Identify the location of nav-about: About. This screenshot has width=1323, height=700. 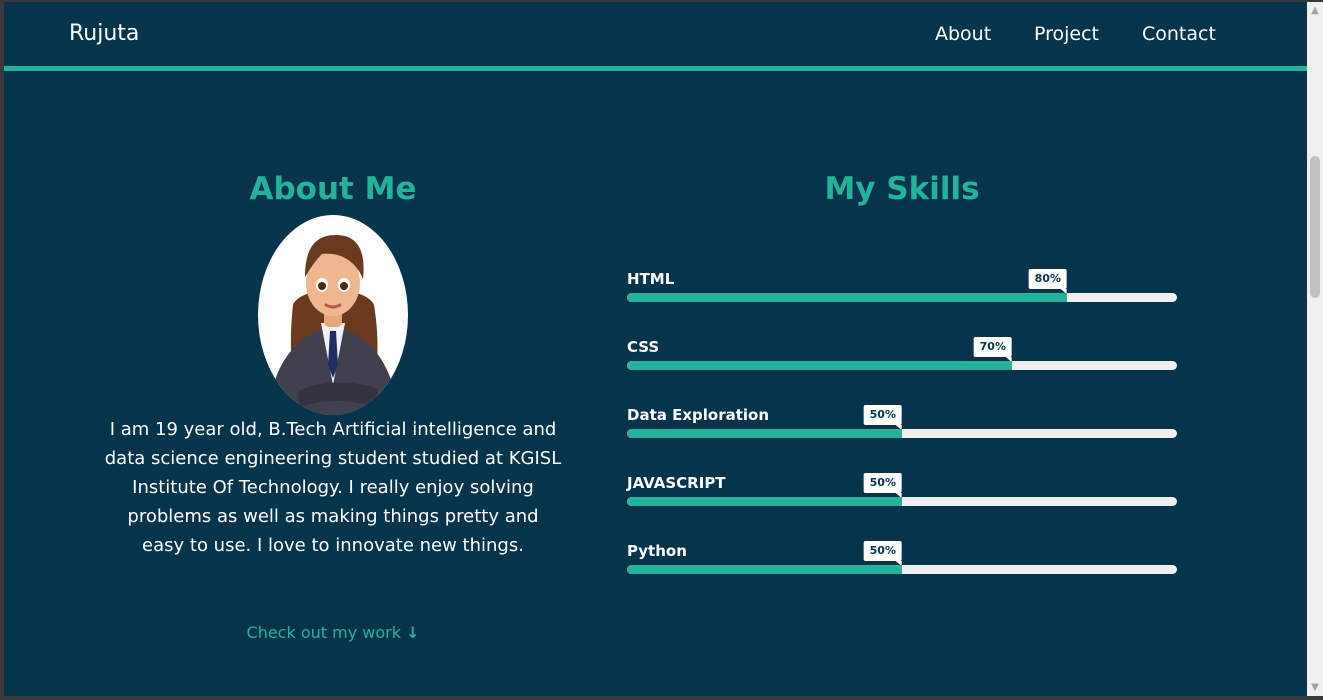
(963, 34).